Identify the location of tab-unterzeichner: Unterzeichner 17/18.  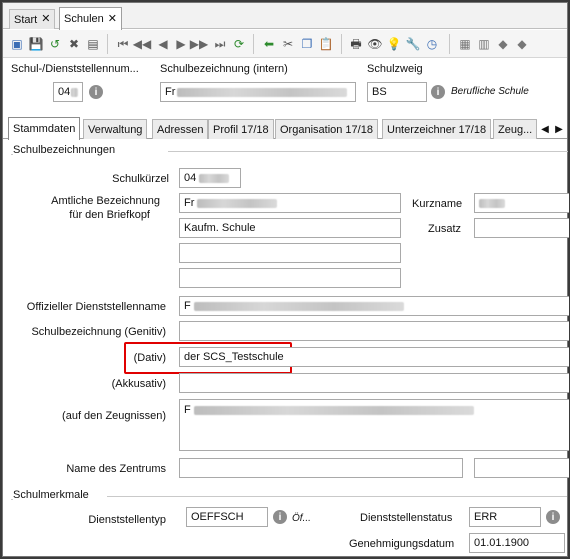
(437, 129).